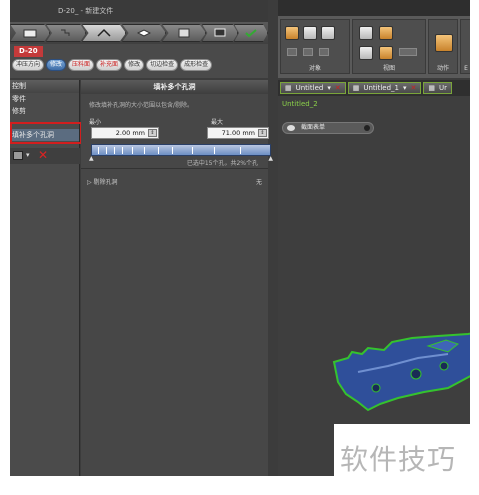 This screenshot has width=479, height=495. What do you see at coordinates (91, 158) in the screenshot?
I see `min-handle-icon: ▲` at bounding box center [91, 158].